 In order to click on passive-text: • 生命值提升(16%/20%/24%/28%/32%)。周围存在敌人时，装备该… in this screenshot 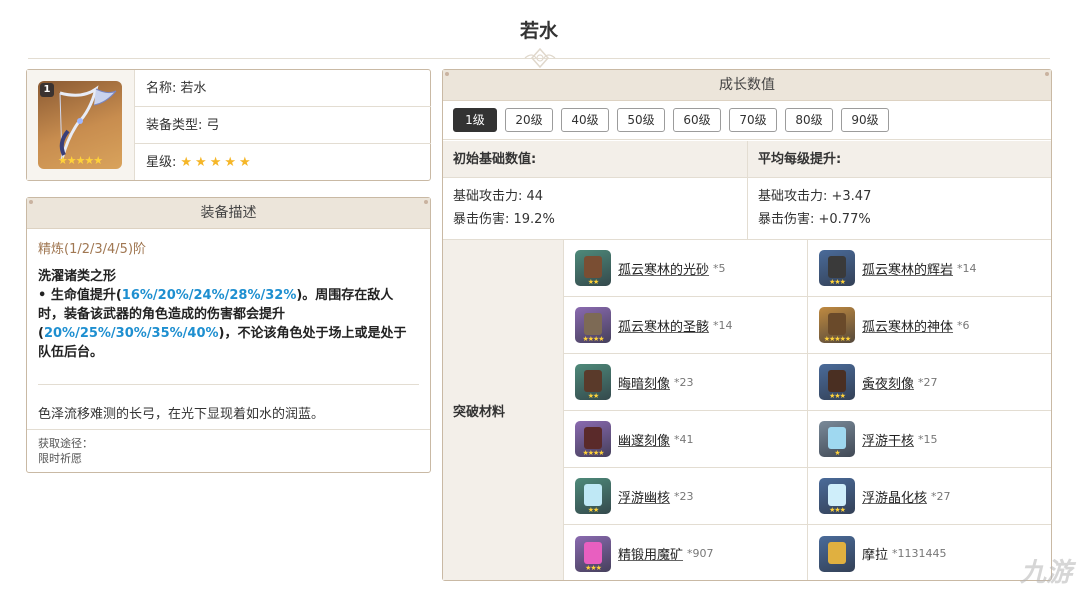, I will do `click(228, 323)`.